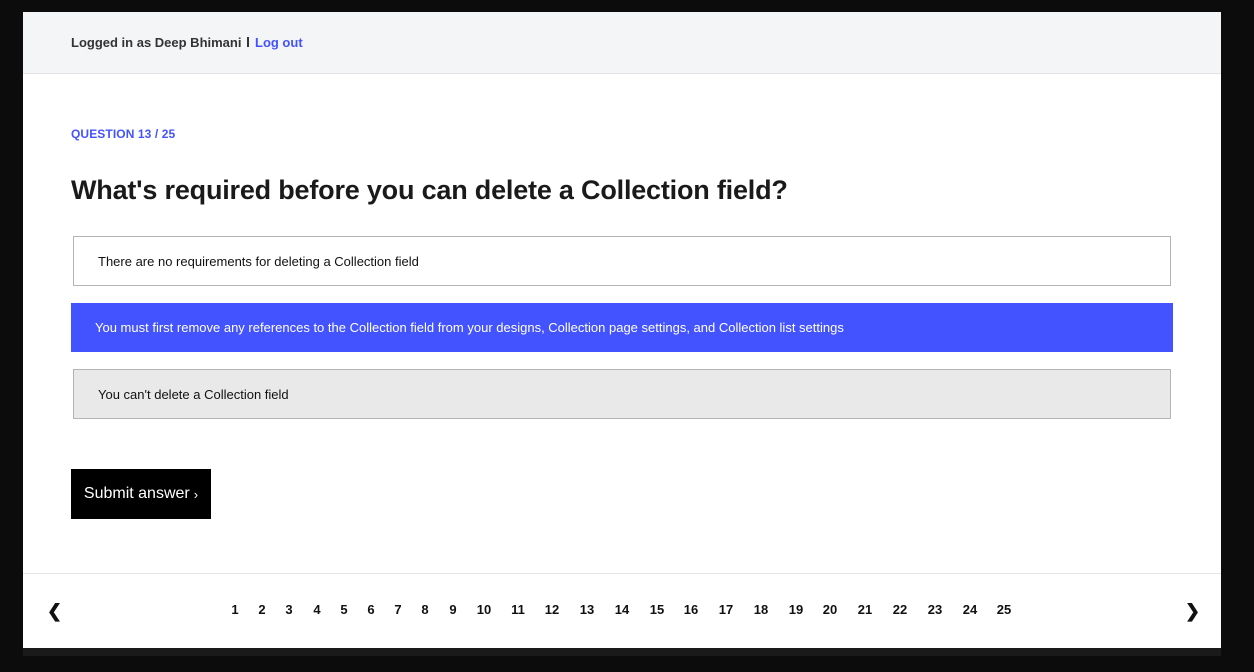 Image resolution: width=1254 pixels, height=672 pixels. Describe the element at coordinates (622, 652) in the screenshot. I see `window-bottom-edge` at that location.